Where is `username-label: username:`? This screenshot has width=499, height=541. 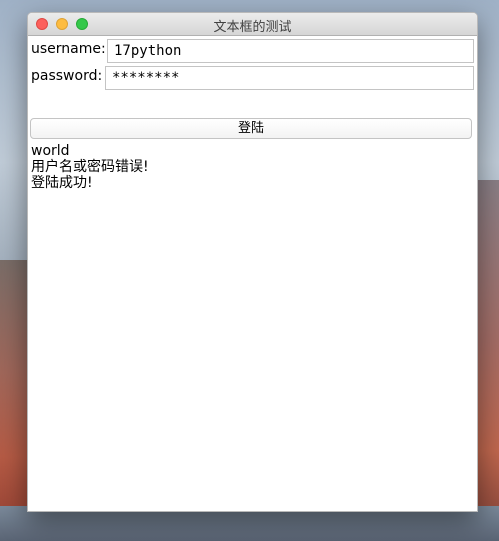 username-label: username: is located at coordinates (68, 49).